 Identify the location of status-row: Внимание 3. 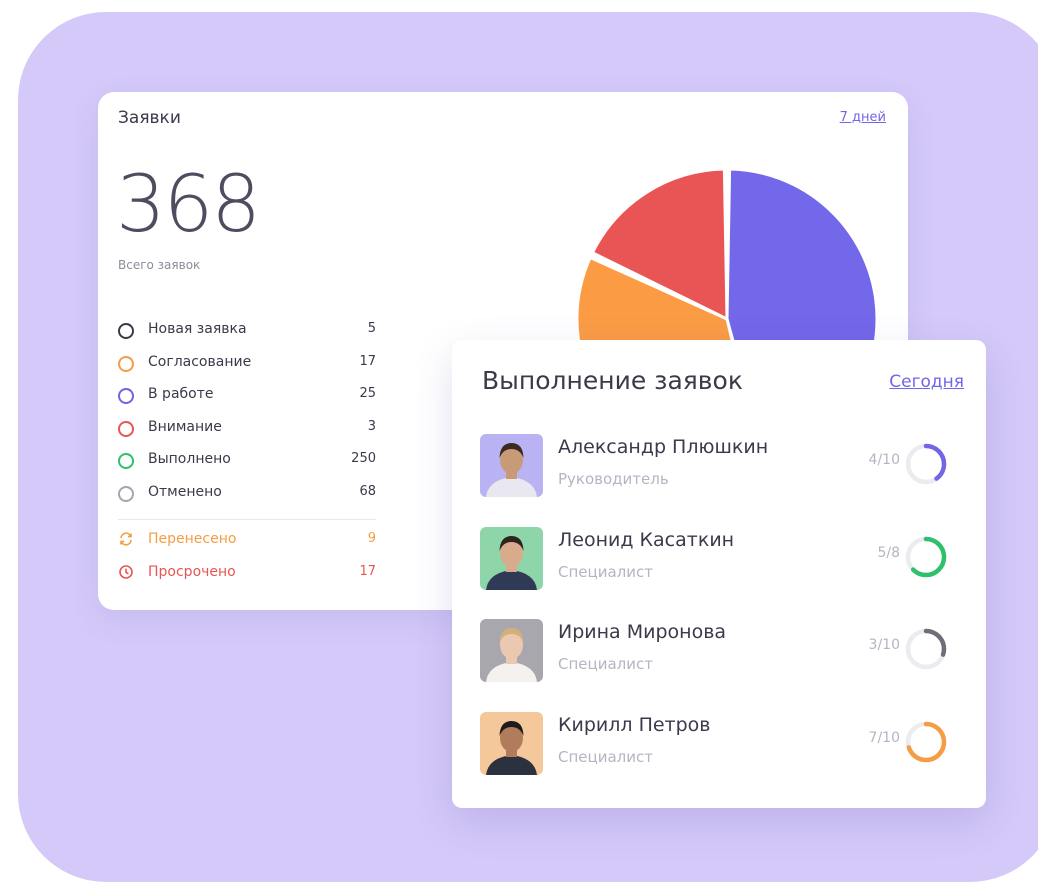
(247, 434).